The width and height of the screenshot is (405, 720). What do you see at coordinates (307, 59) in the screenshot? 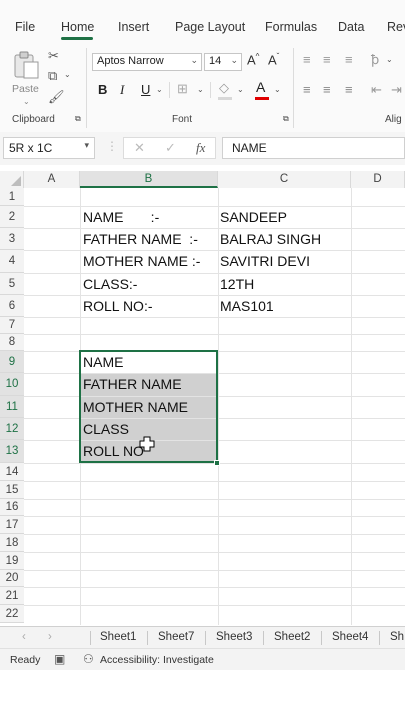
I see `align-top-icon: ≡` at bounding box center [307, 59].